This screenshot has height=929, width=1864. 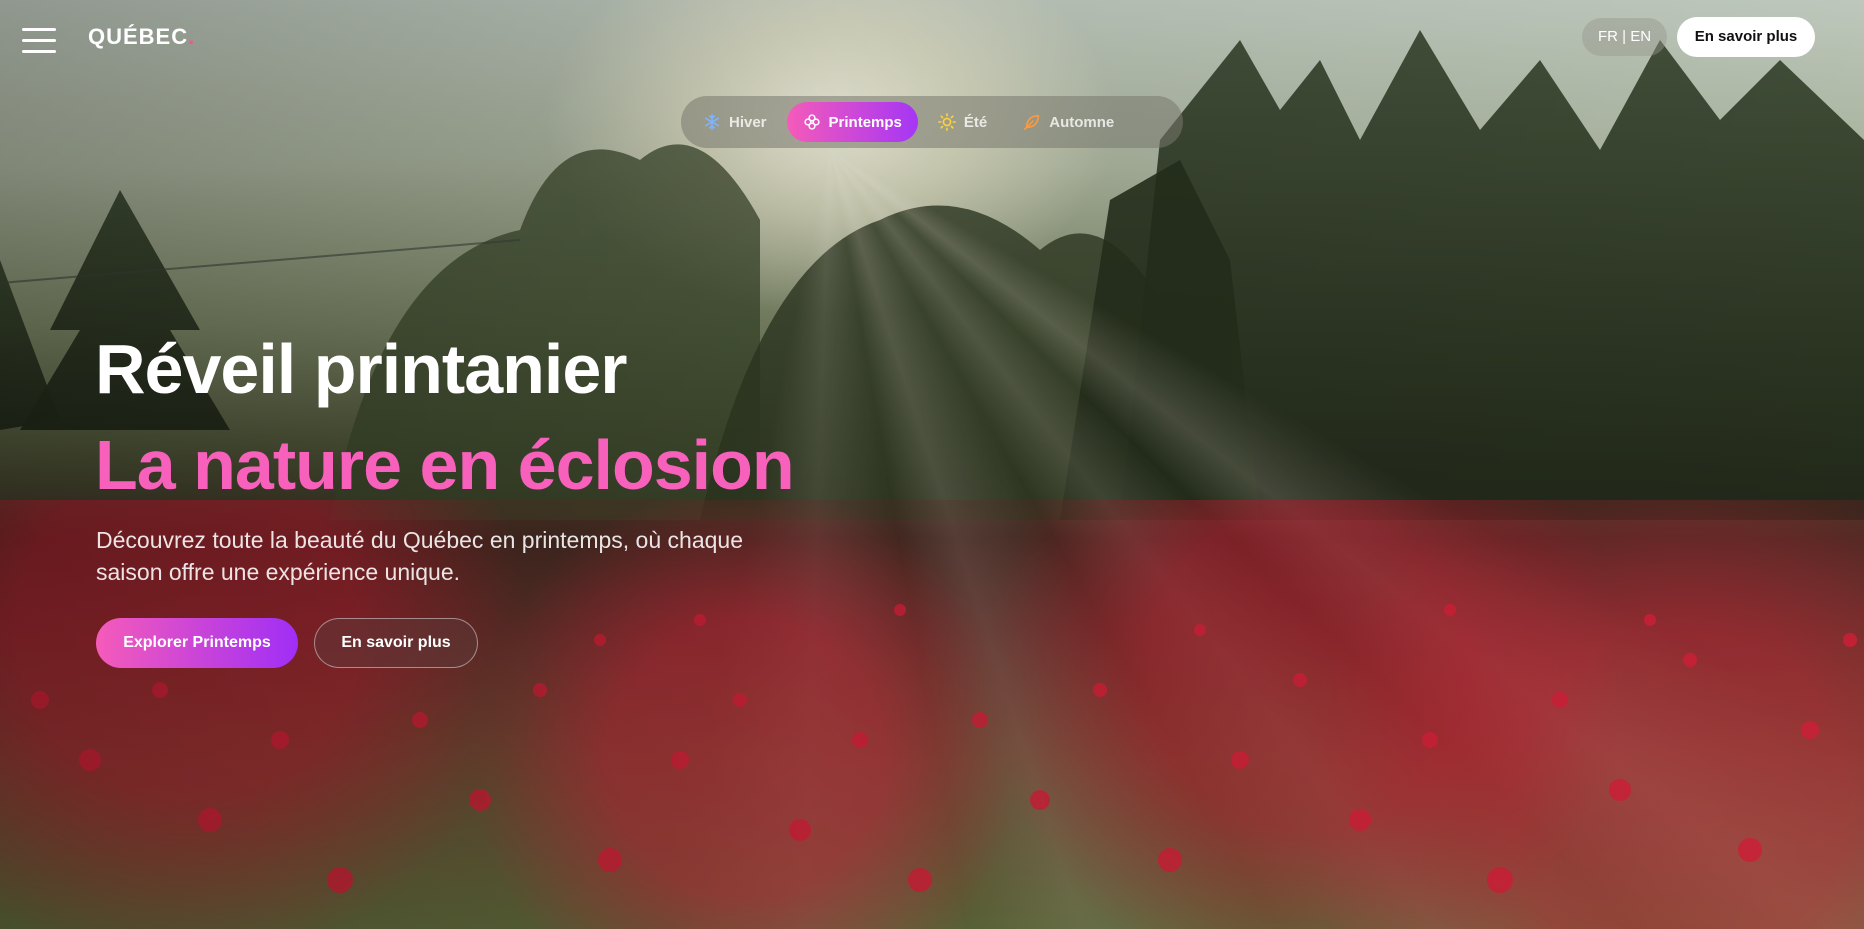 I want to click on logo: QUÉBEC., so click(x=141, y=37).